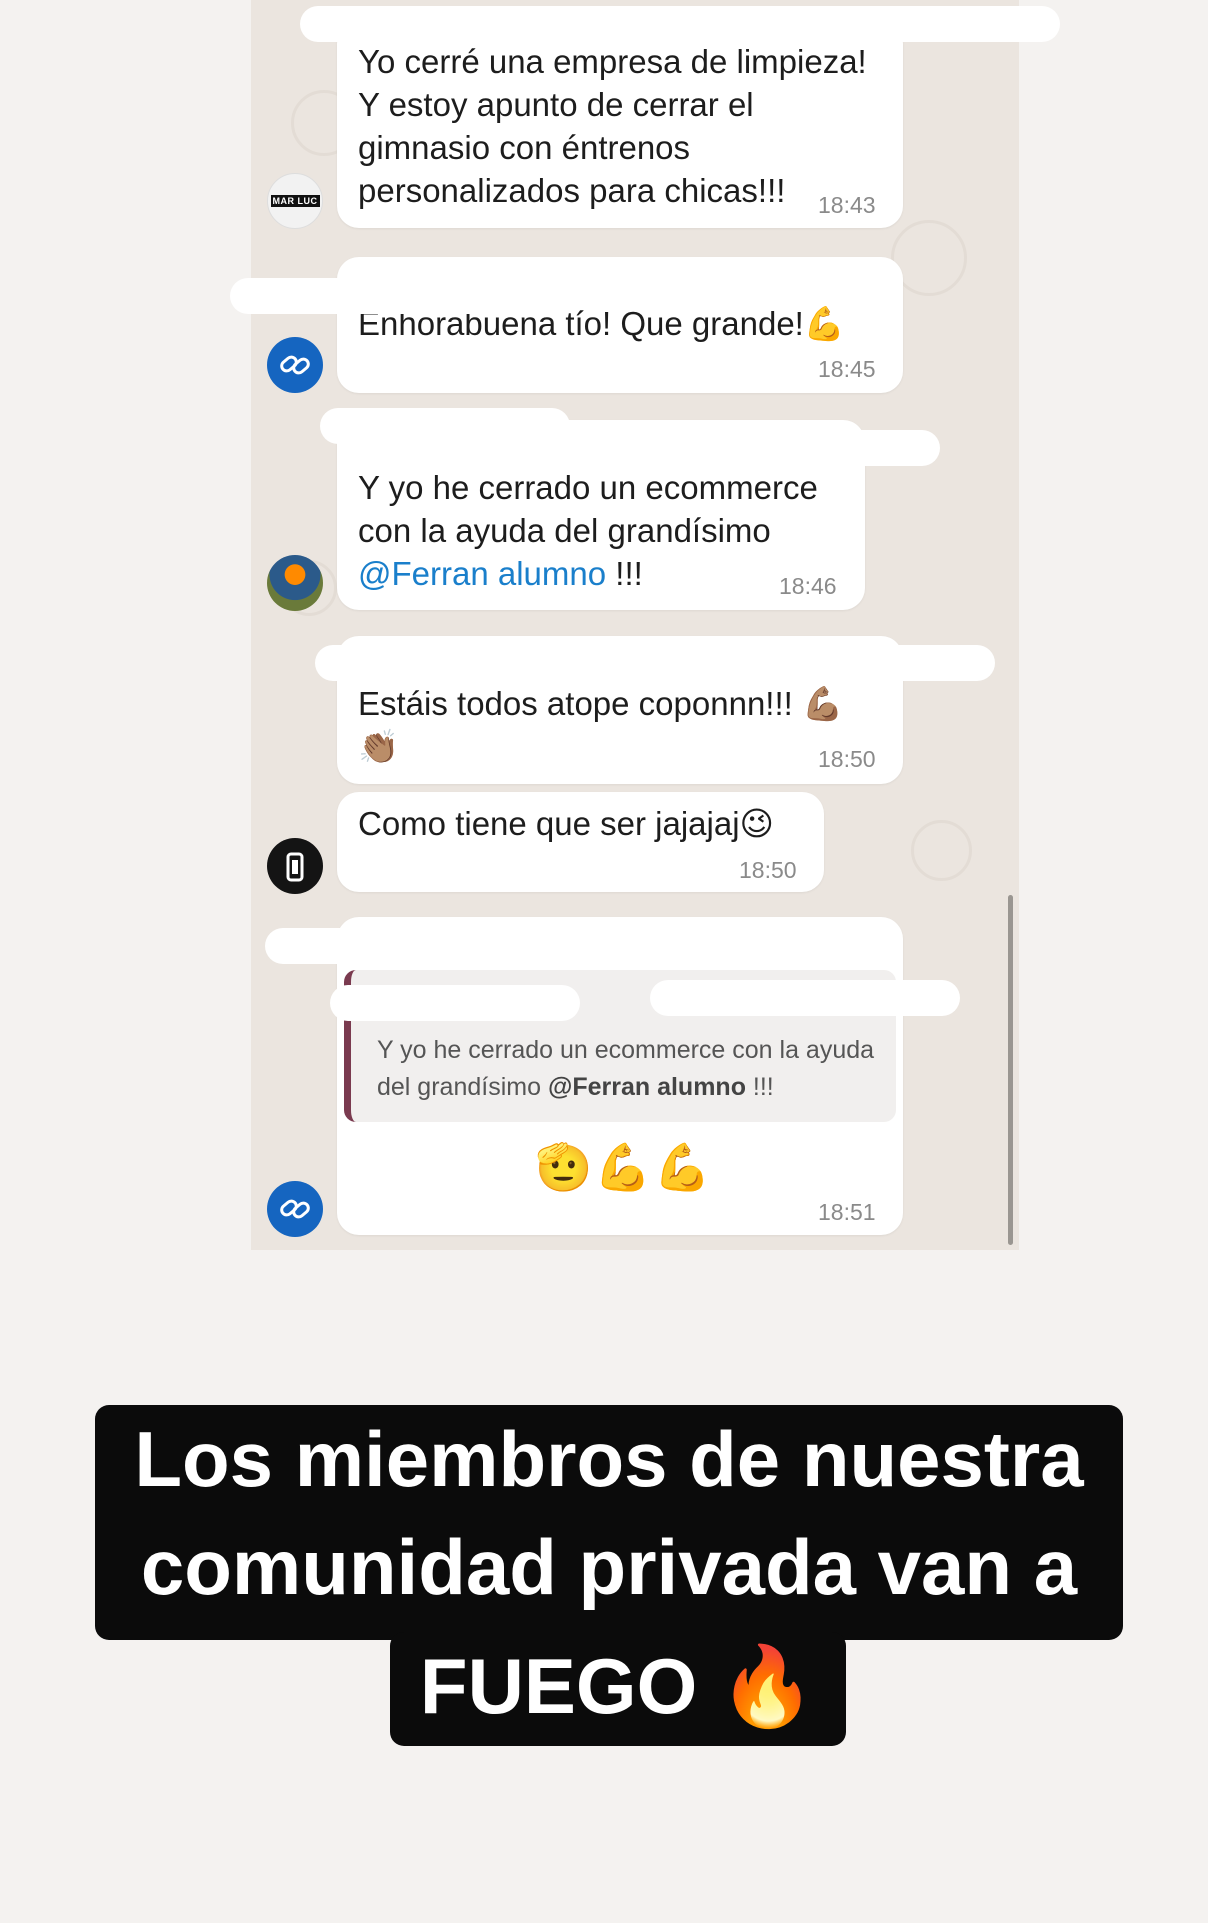  What do you see at coordinates (624, 1167) in the screenshot?
I see `emoji-reaction-text: 🫡💪💪` at bounding box center [624, 1167].